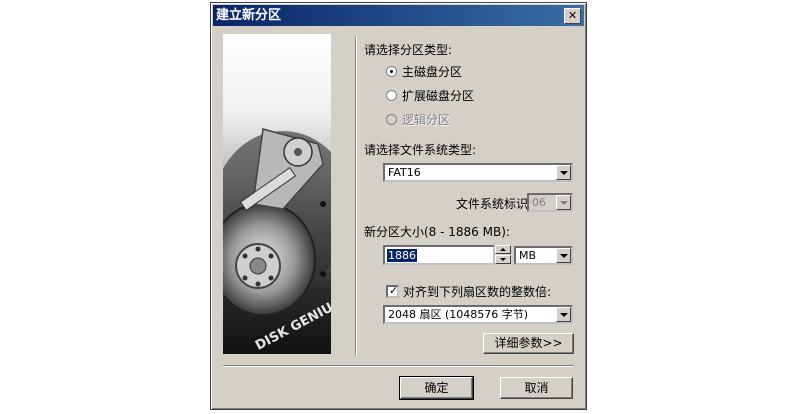 The width and height of the screenshot is (800, 414). I want to click on cancel-button: 取消, so click(536, 388).